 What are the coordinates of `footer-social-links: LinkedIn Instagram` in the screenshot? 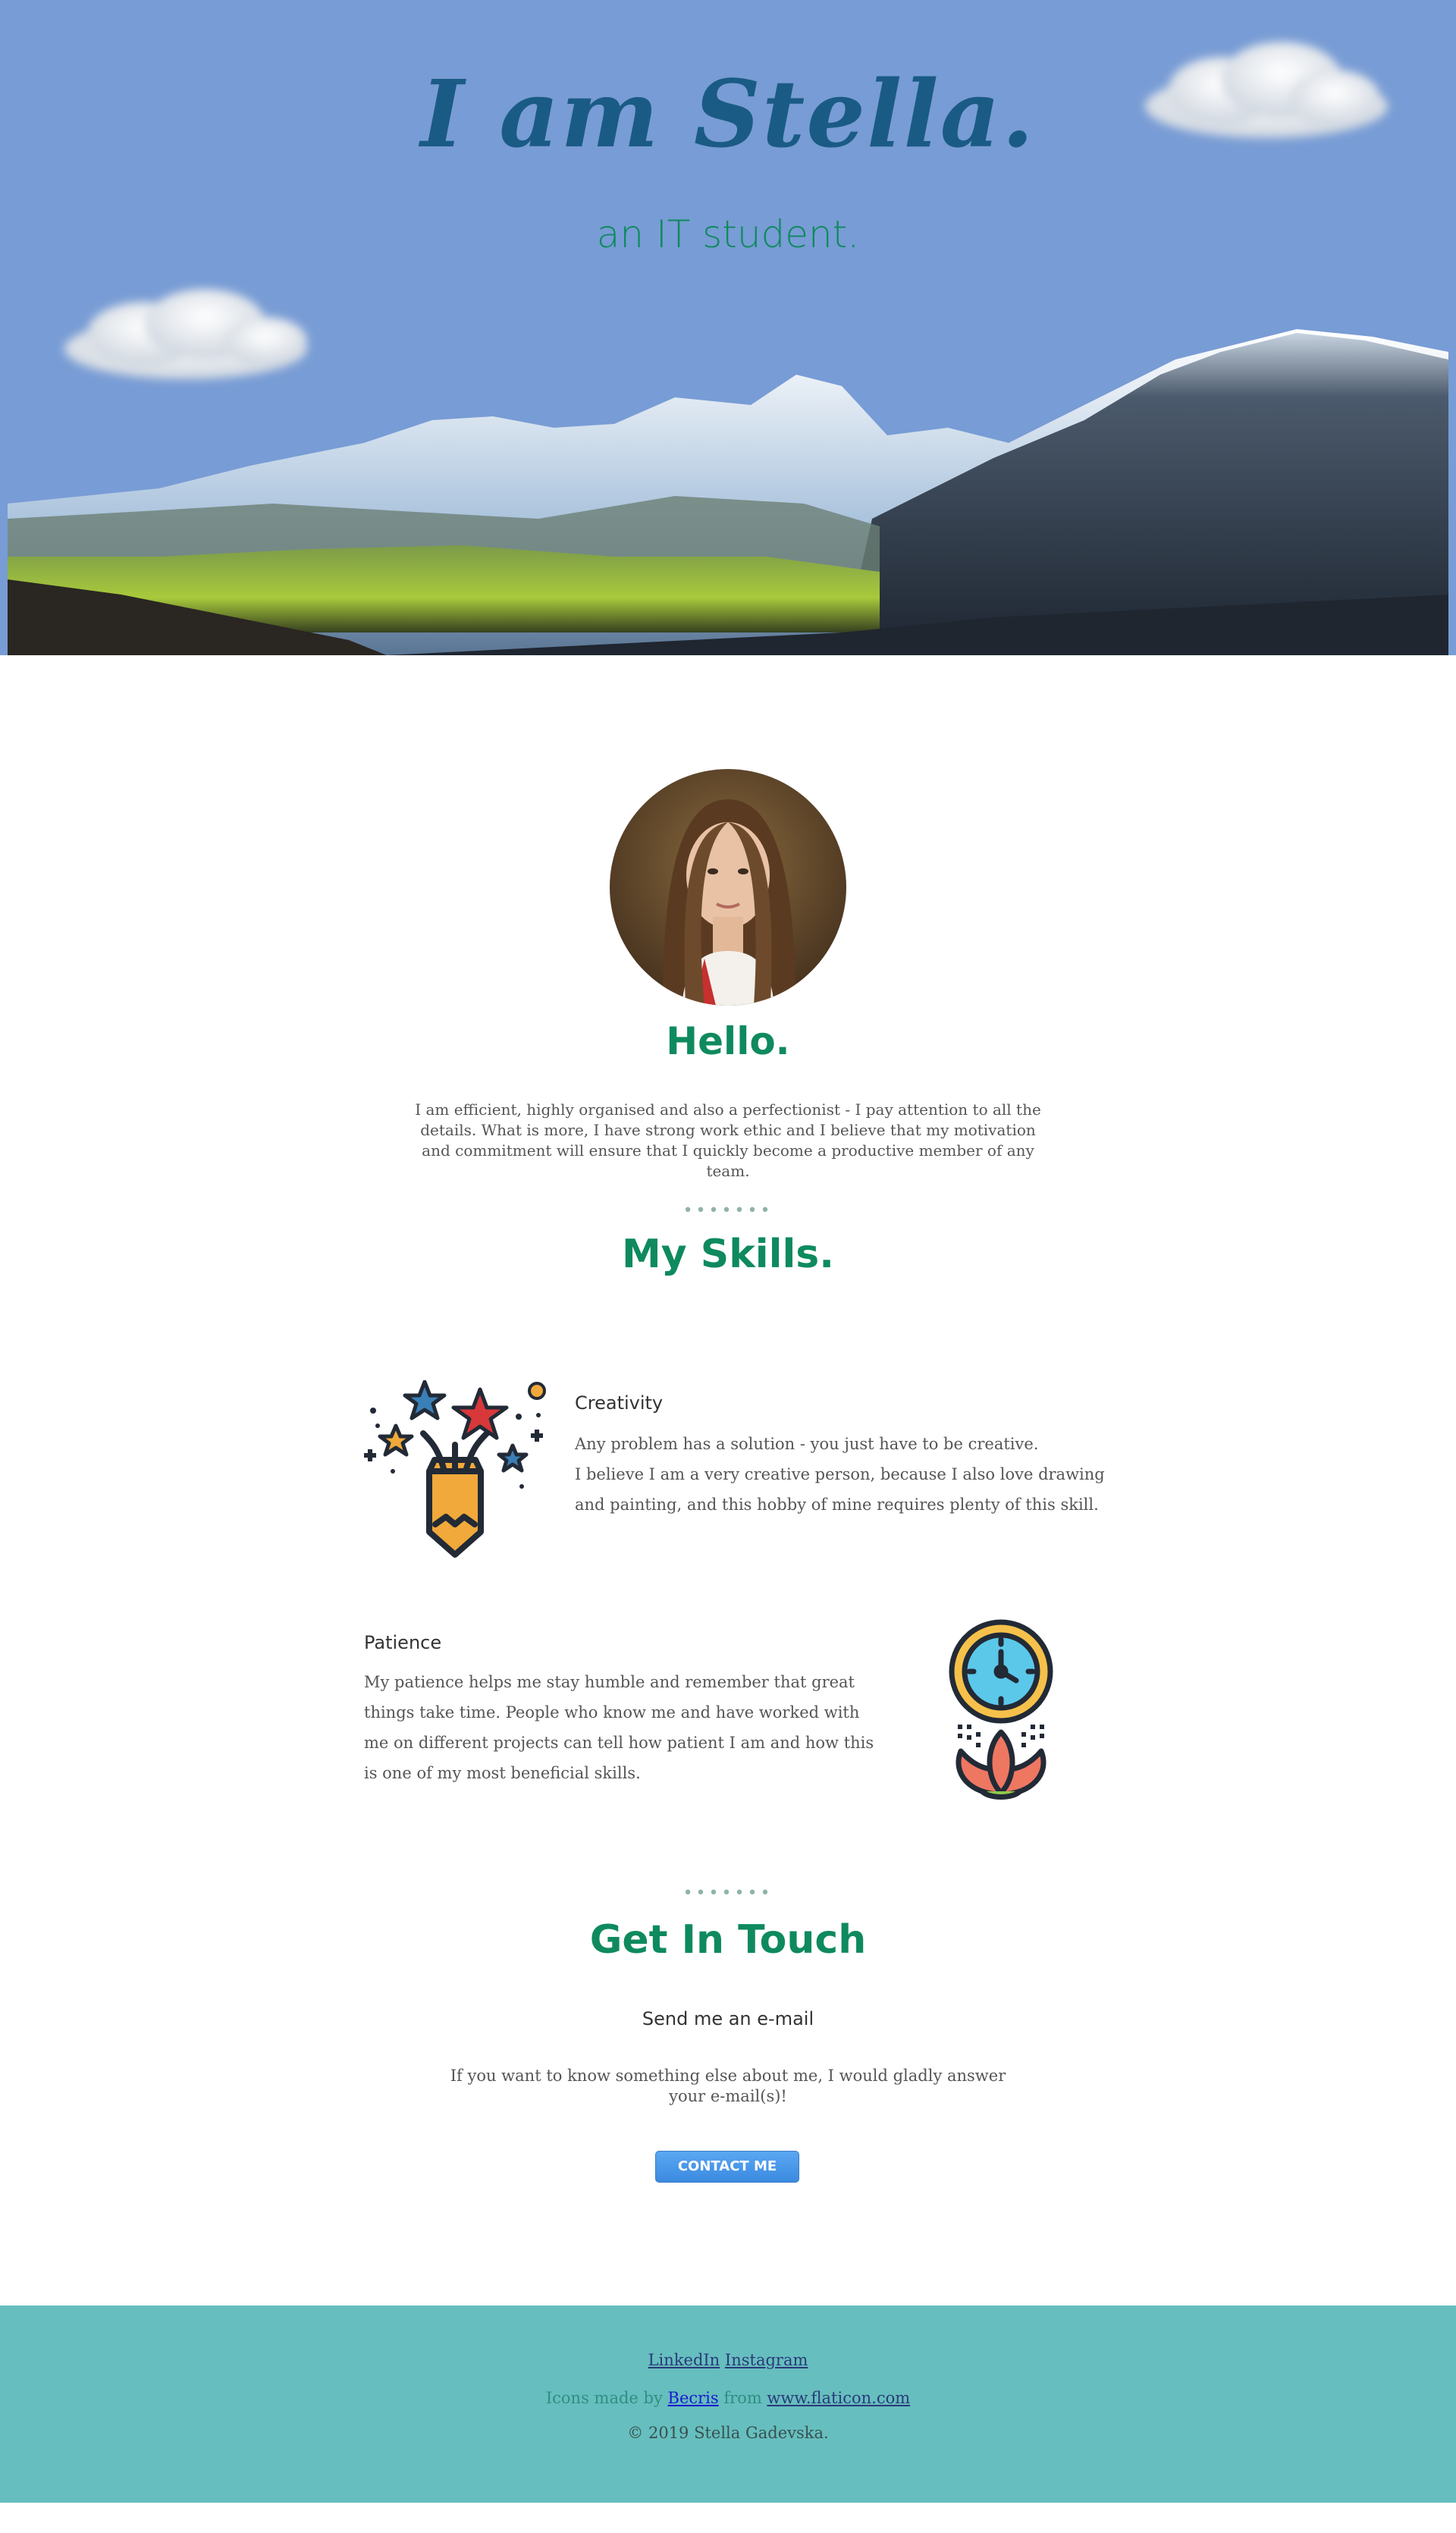 It's located at (728, 2360).